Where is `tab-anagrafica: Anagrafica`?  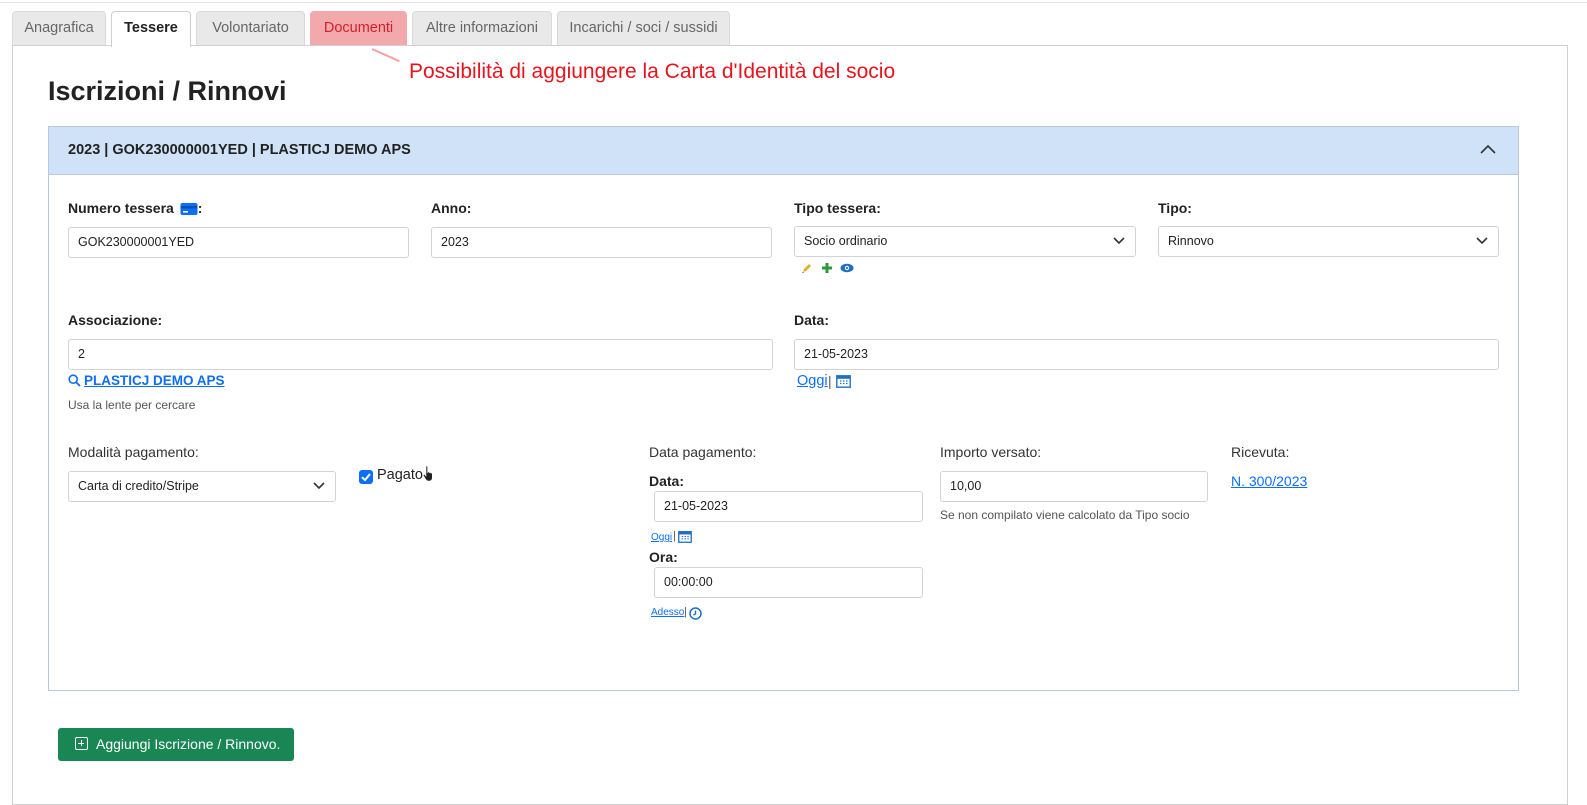
tab-anagrafica: Anagrafica is located at coordinates (59, 28).